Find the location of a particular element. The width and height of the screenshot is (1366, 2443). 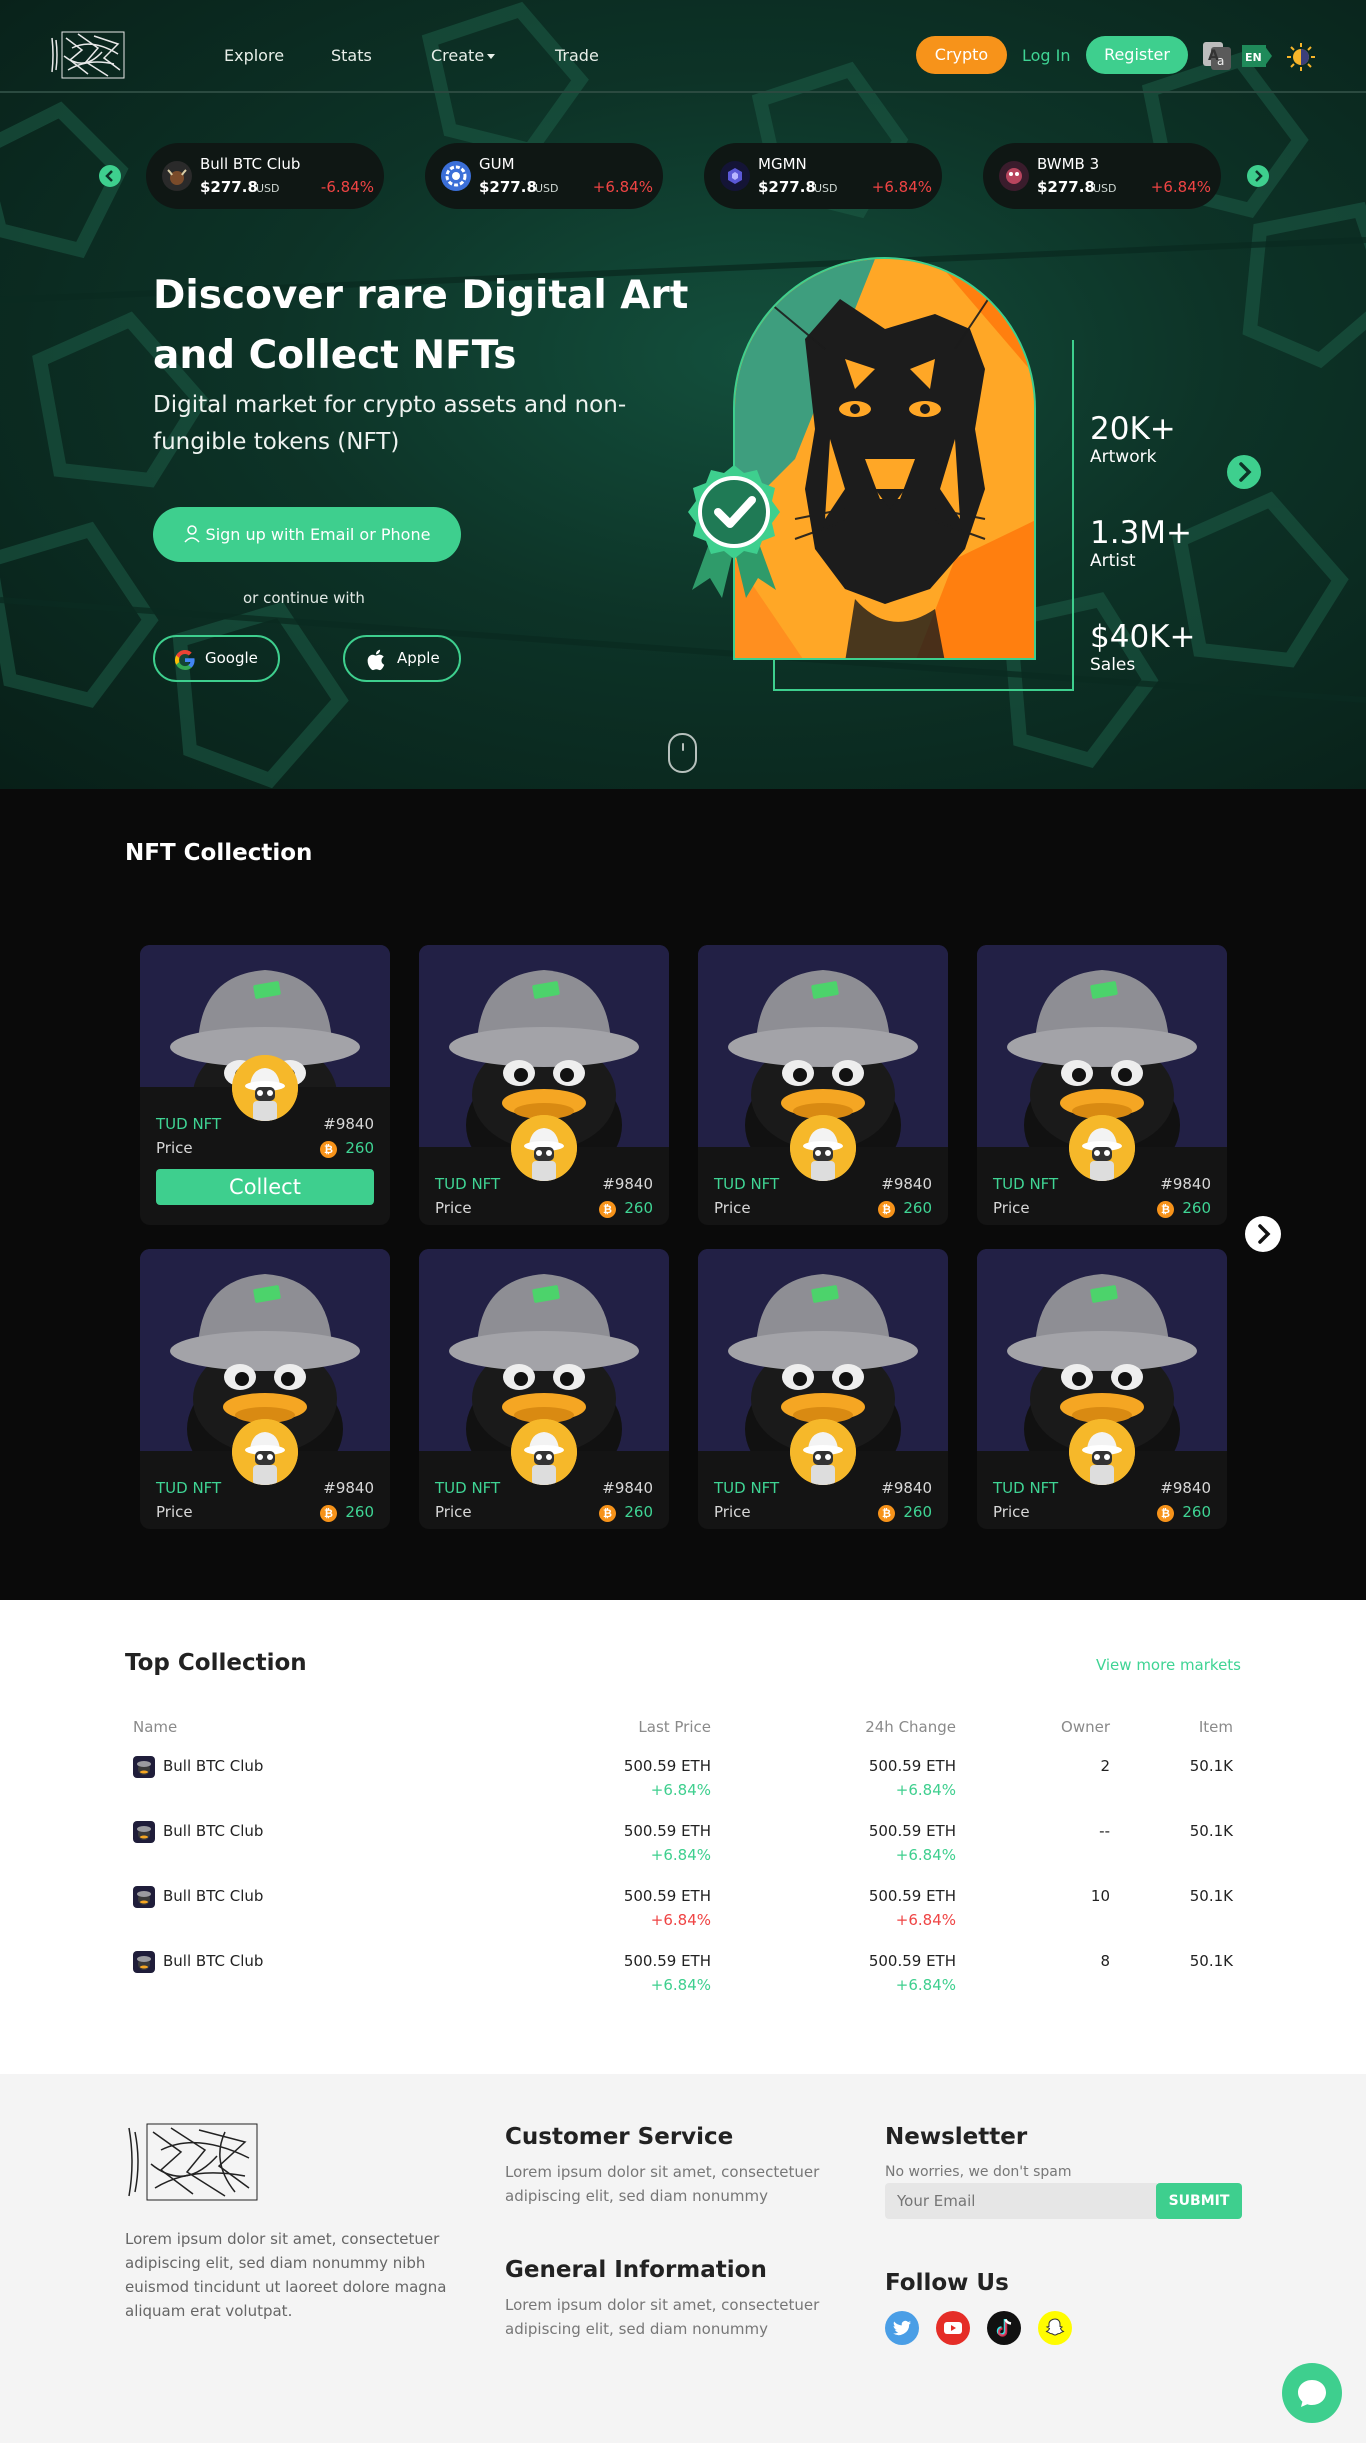

gum-icon is located at coordinates (456, 176).